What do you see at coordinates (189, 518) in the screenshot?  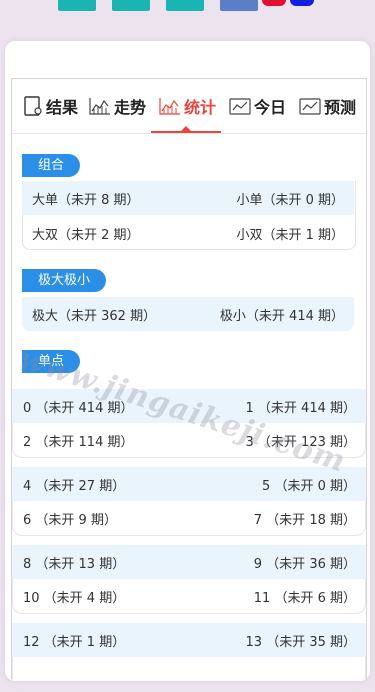 I see `single-row: 6 （未开 9 期） 7 （未开 18 期）` at bounding box center [189, 518].